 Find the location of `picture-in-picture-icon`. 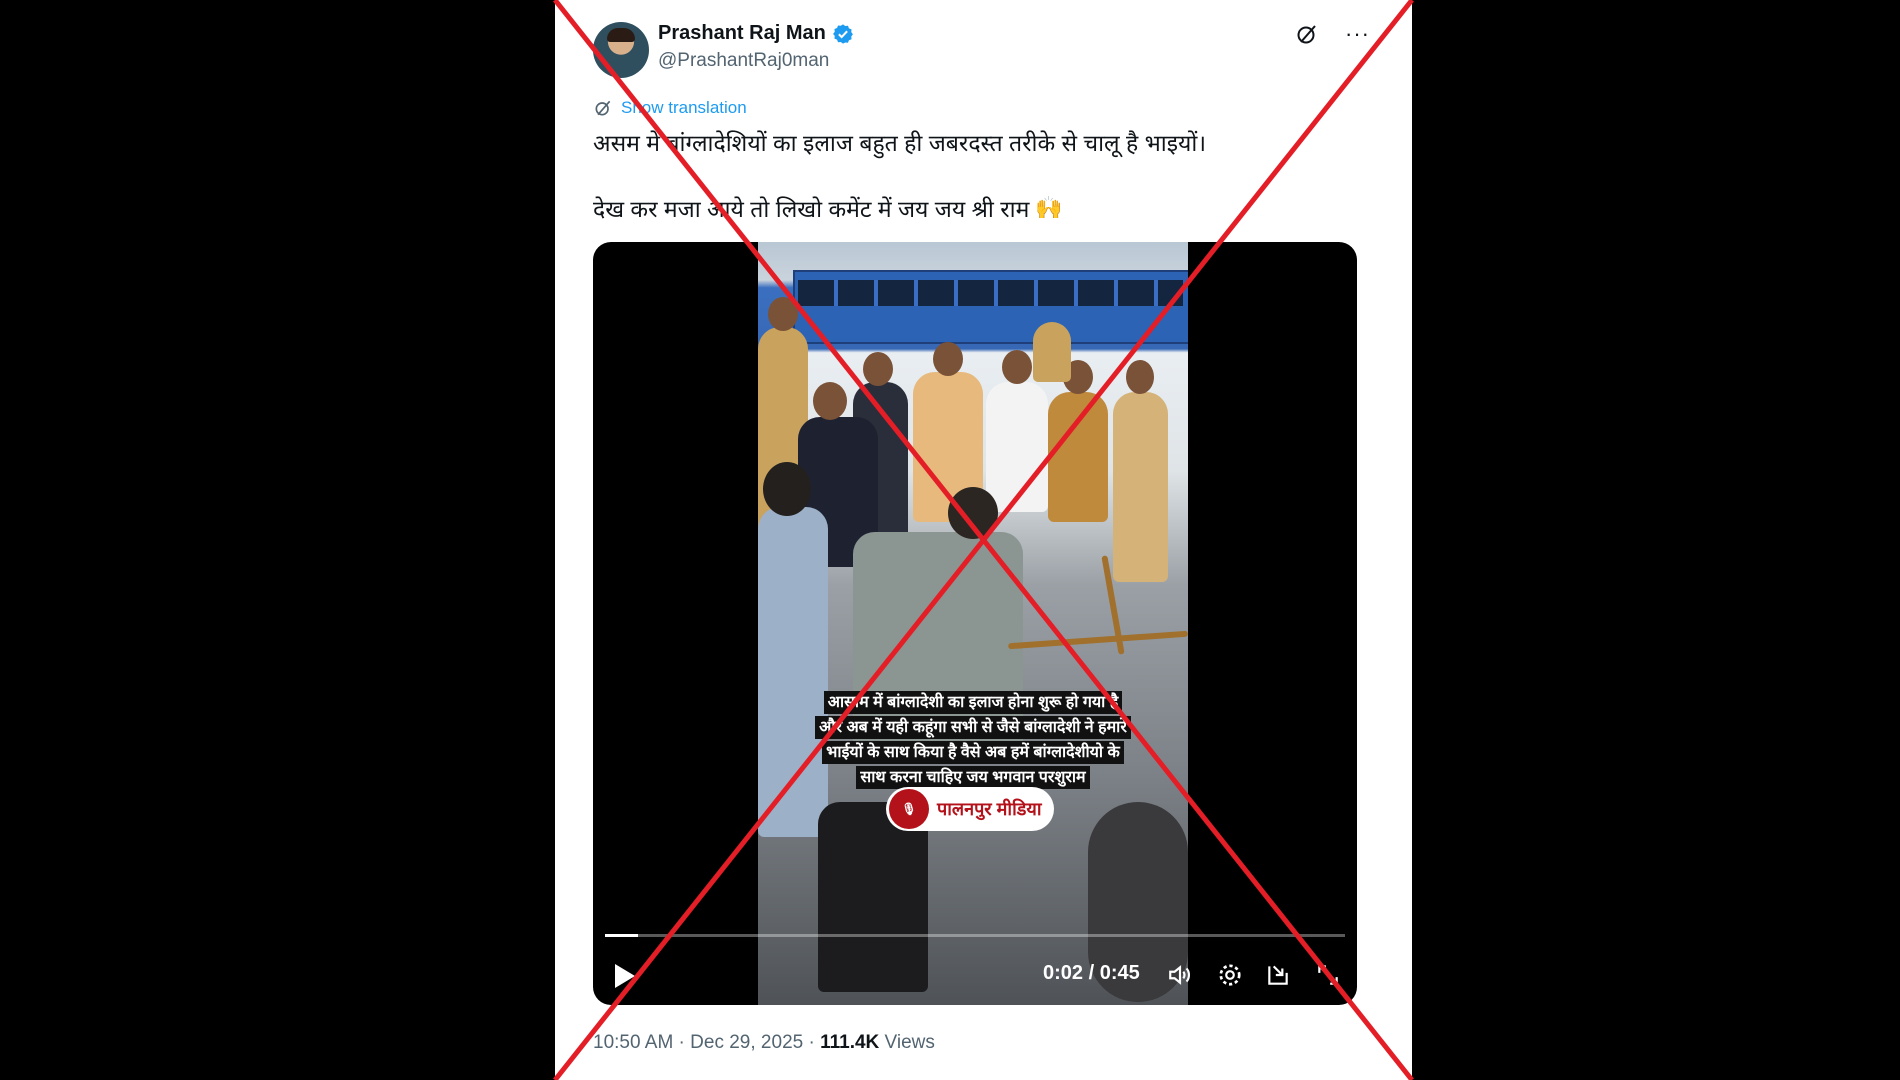

picture-in-picture-icon is located at coordinates (1278, 975).